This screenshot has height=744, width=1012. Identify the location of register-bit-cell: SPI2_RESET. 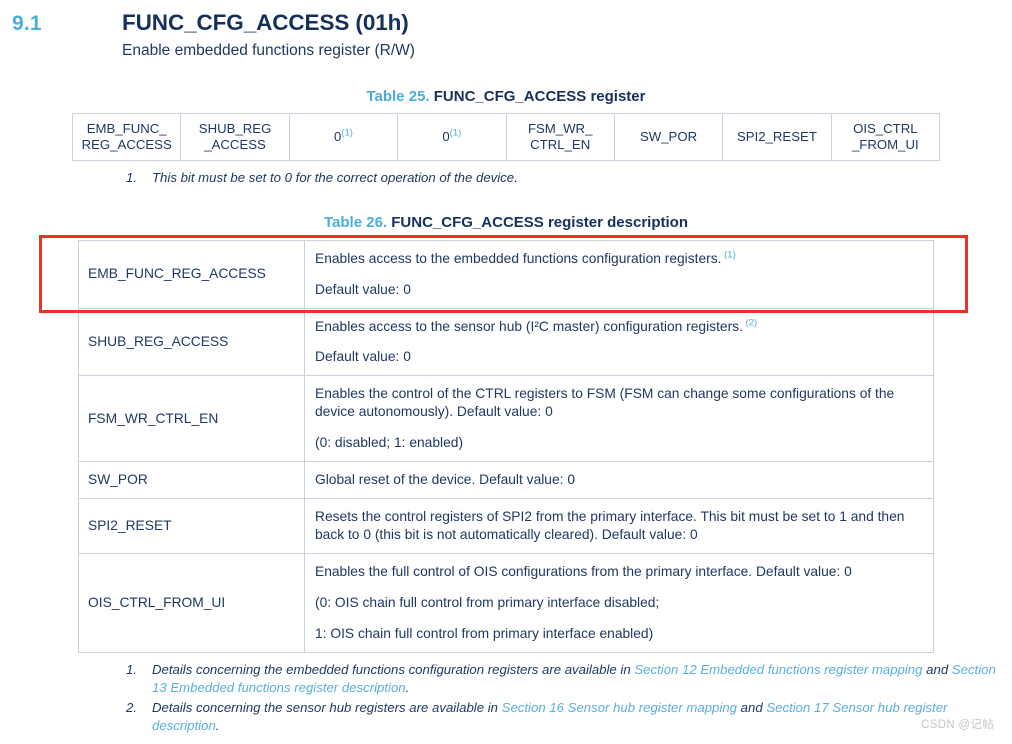
(777, 137).